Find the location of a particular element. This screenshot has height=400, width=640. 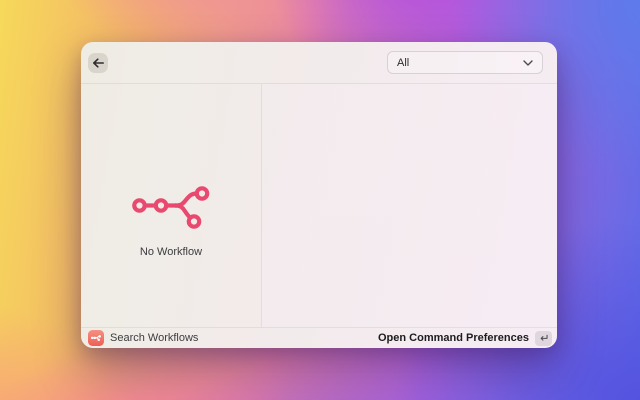

window-header: All is located at coordinates (319, 63).